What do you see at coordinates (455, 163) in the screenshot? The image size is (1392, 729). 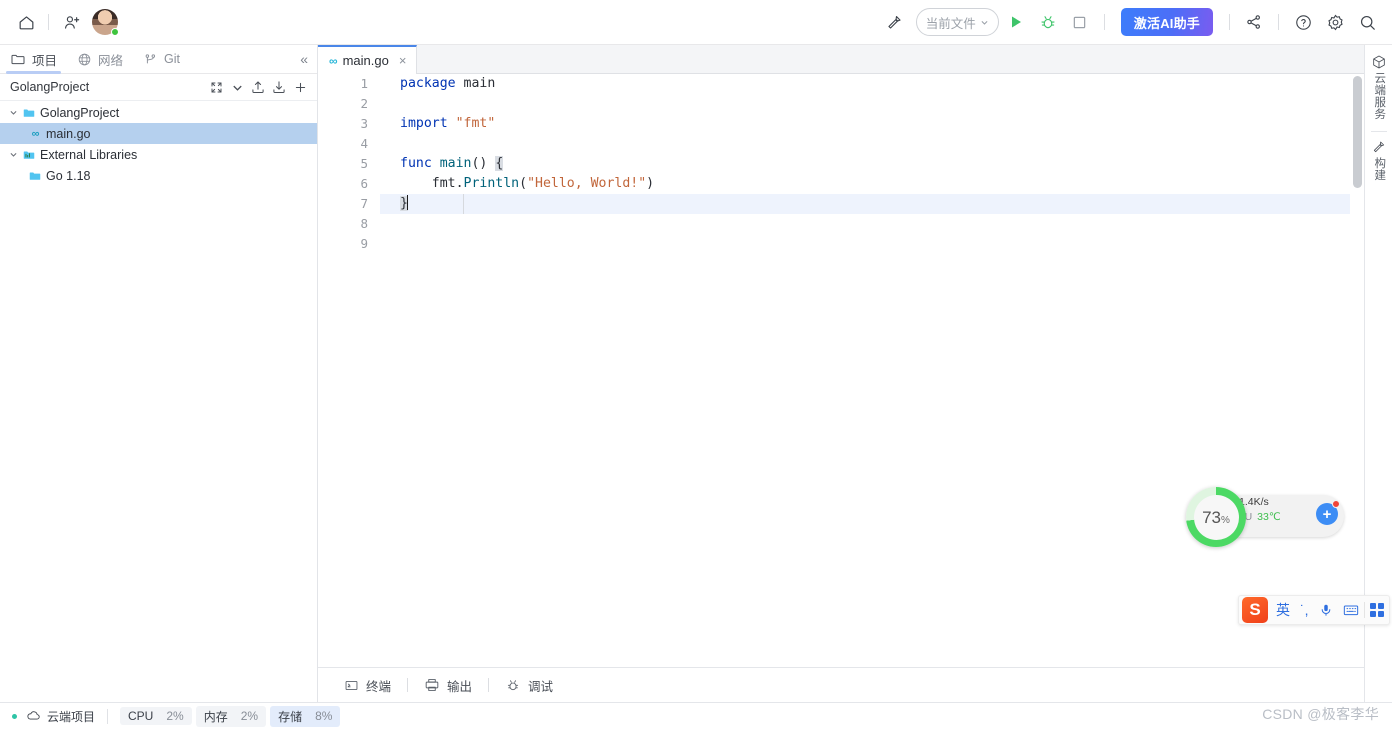 I see `token-function: main` at bounding box center [455, 163].